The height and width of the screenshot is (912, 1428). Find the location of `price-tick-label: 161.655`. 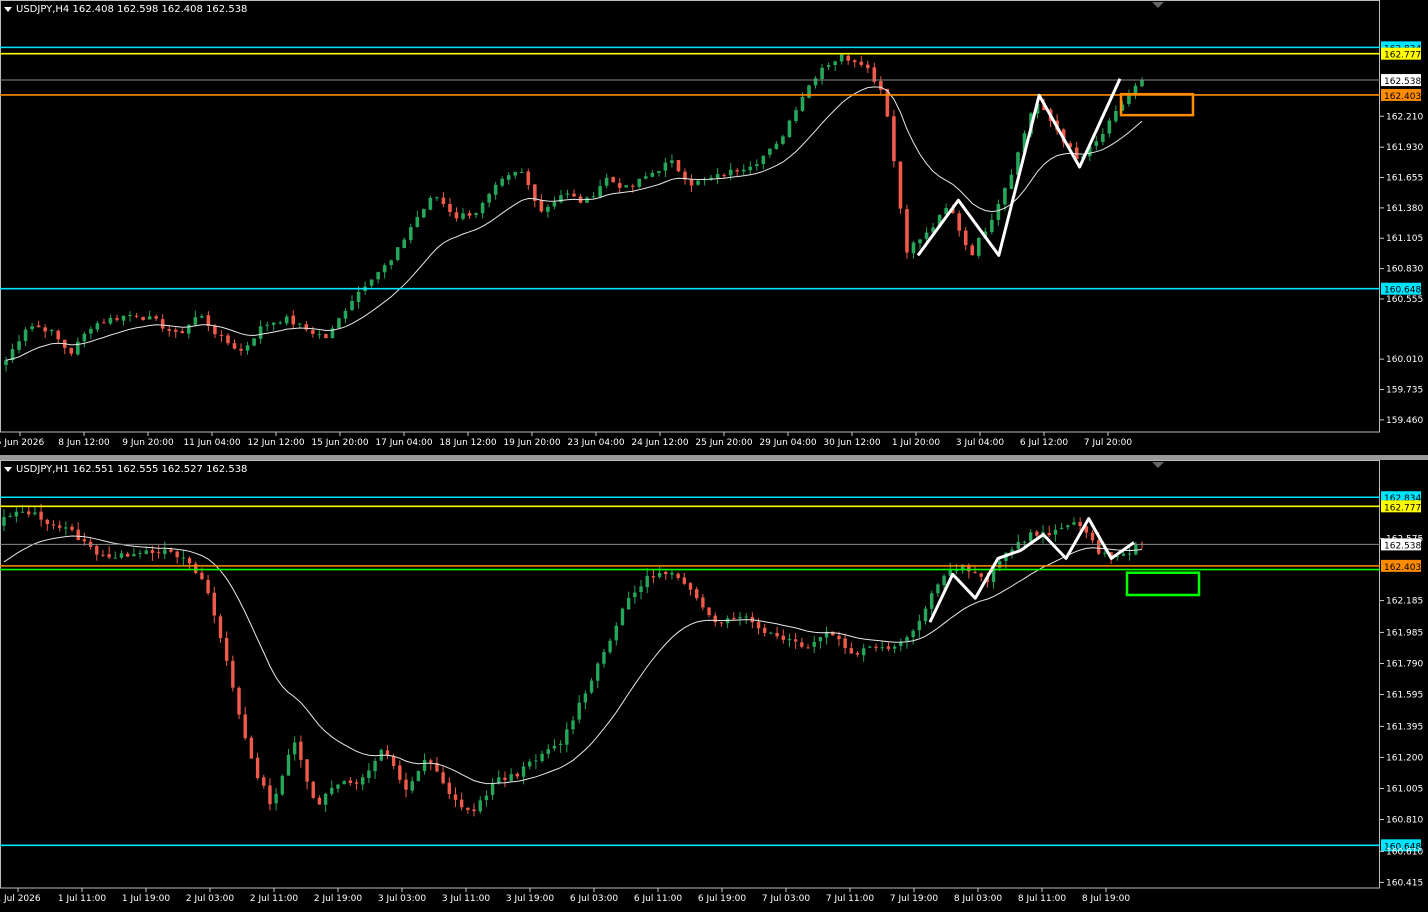

price-tick-label: 161.655 is located at coordinates (1404, 179).